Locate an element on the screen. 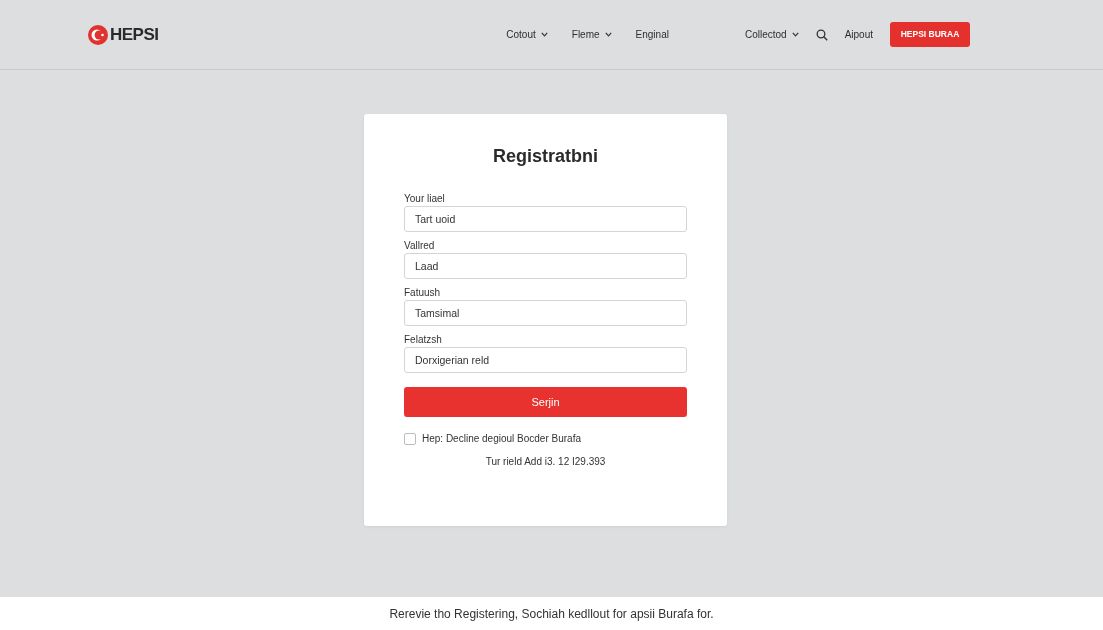 The image size is (1103, 630). field-label: Felatzsh is located at coordinates (423, 340).